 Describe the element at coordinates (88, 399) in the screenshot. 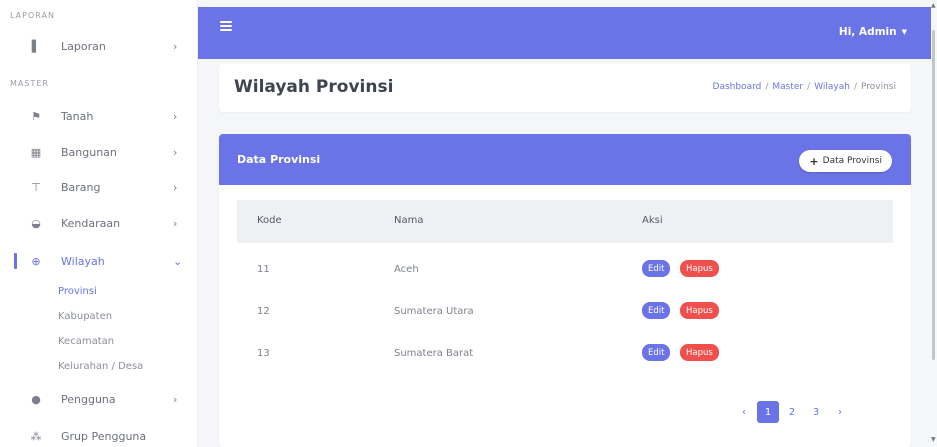

I see `sidebar-item-label: Pengguna` at that location.